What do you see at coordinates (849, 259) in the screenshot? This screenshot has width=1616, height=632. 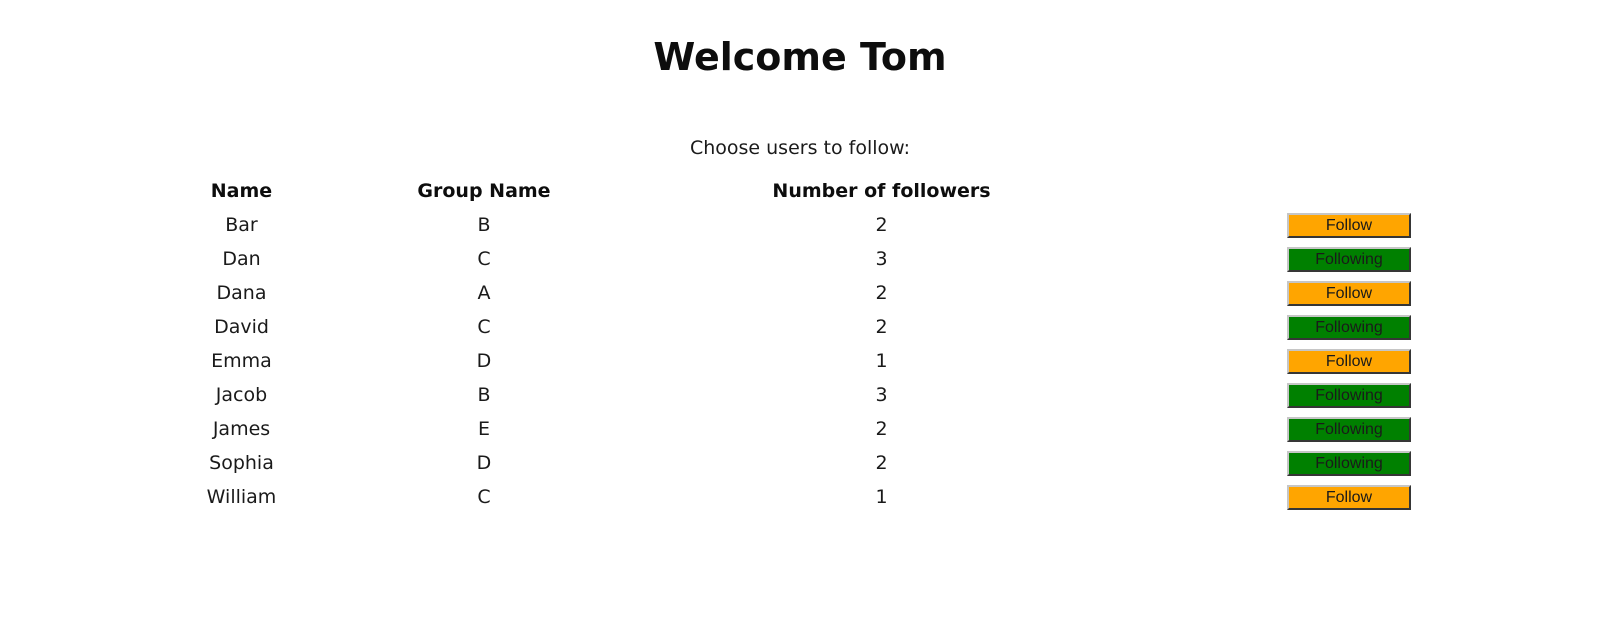 I see `table-row: Dan C 3 Following` at bounding box center [849, 259].